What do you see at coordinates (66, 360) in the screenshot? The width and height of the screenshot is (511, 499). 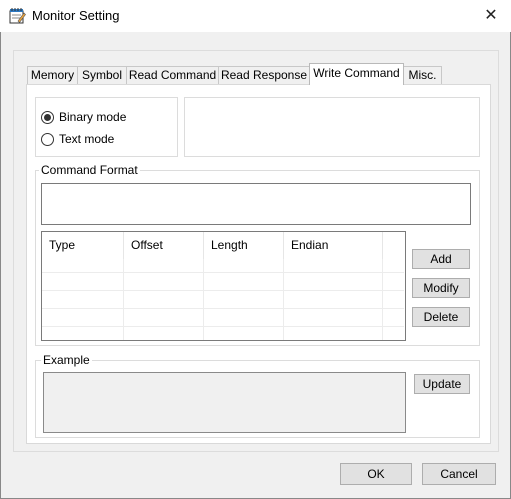 I see `example-label: Example` at bounding box center [66, 360].